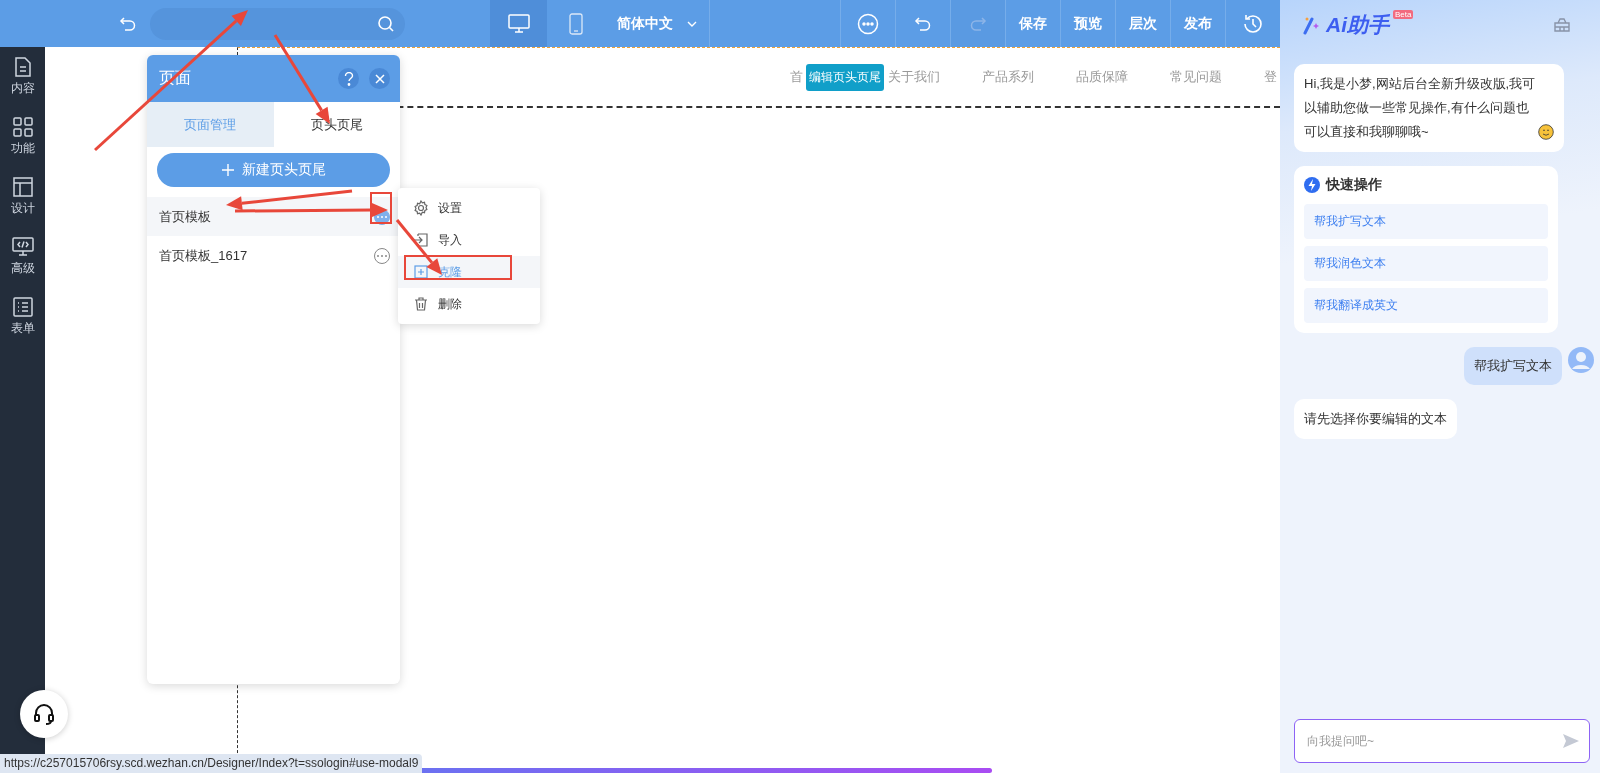 The image size is (1600, 773). Describe the element at coordinates (978, 23) in the screenshot. I see `redo-icon` at that location.